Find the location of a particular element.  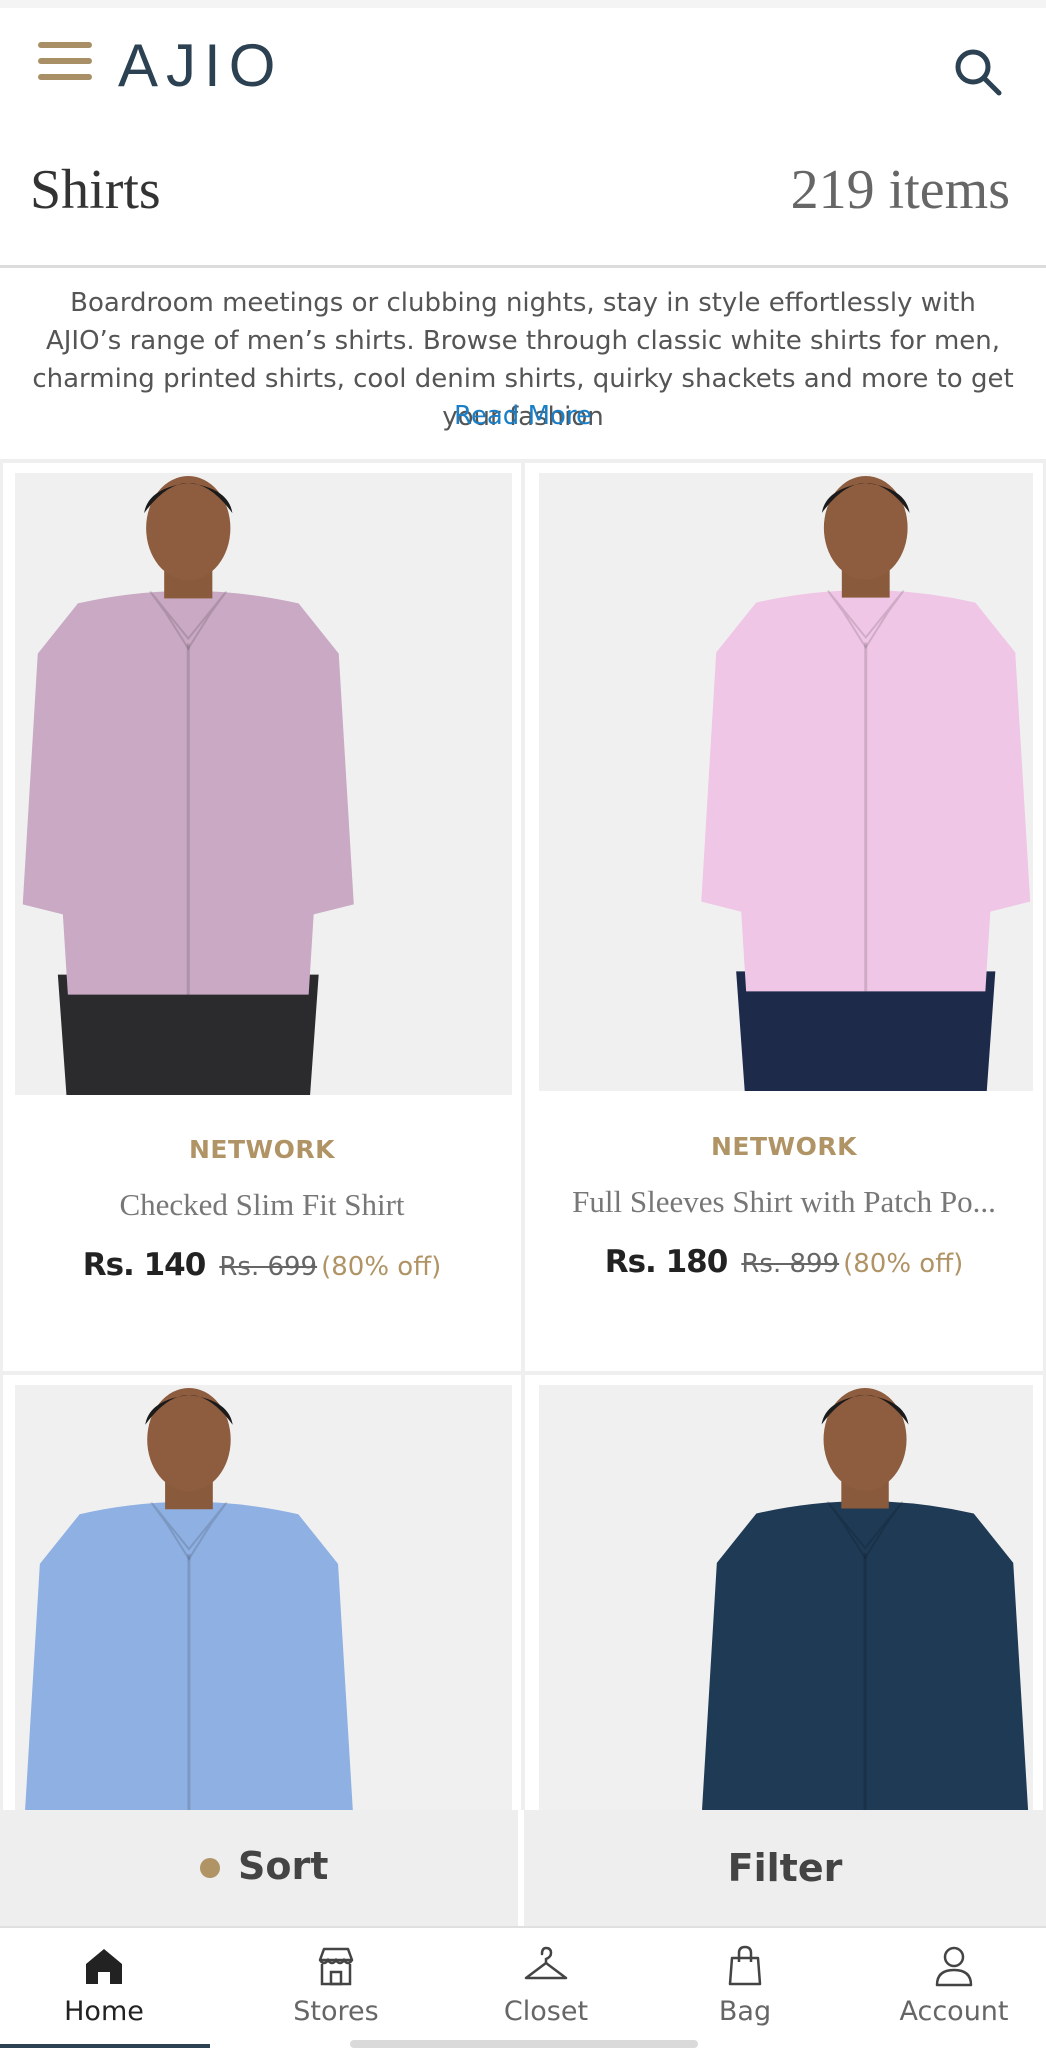

item-count: 219 items is located at coordinates (900, 190).